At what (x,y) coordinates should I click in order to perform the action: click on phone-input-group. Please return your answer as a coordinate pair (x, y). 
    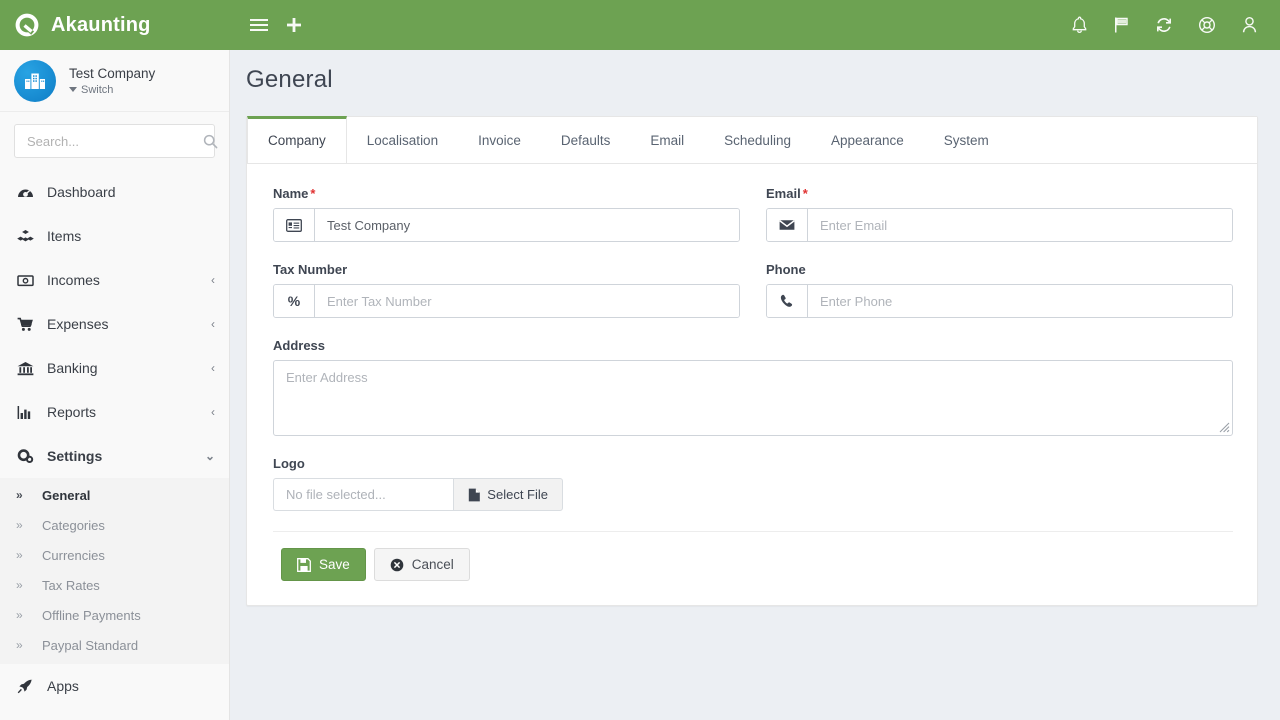
    Looking at the image, I should click on (999, 301).